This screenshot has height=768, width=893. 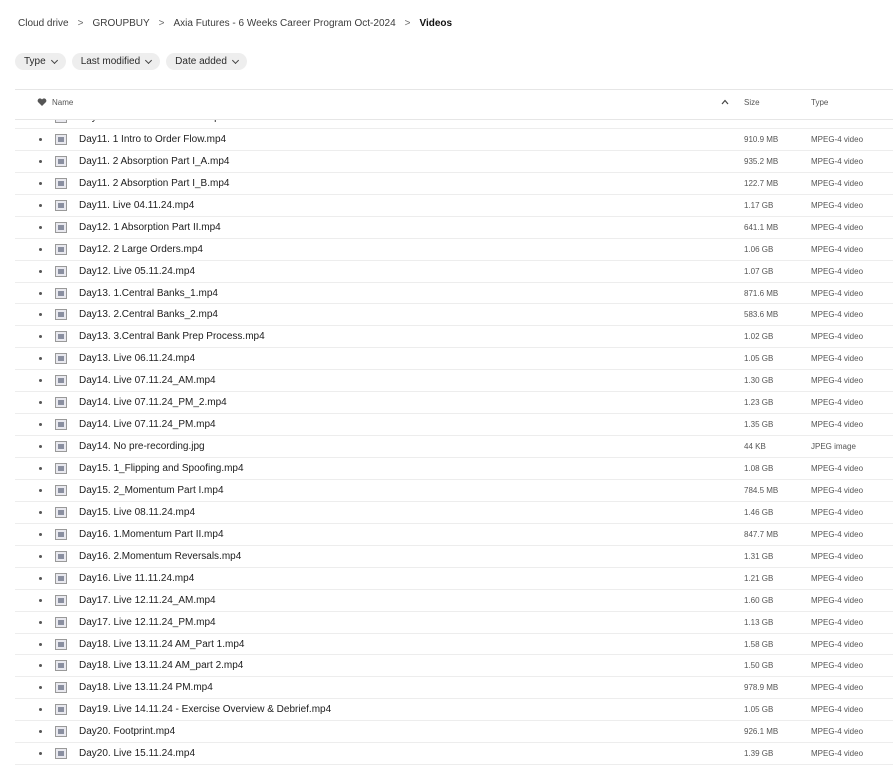 I want to click on breadcrumb-item-groupbuy: GROUPBUY, so click(x=120, y=23).